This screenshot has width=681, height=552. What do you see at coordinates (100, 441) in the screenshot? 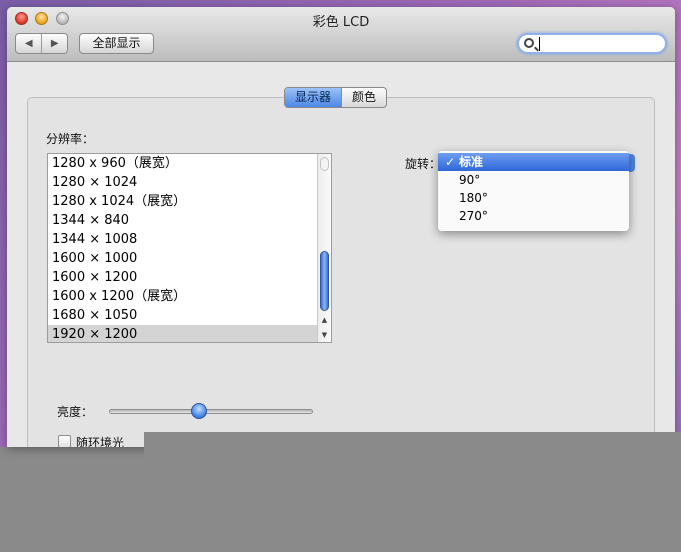
I see `auto-brightness-label: 随环境光` at bounding box center [100, 441].